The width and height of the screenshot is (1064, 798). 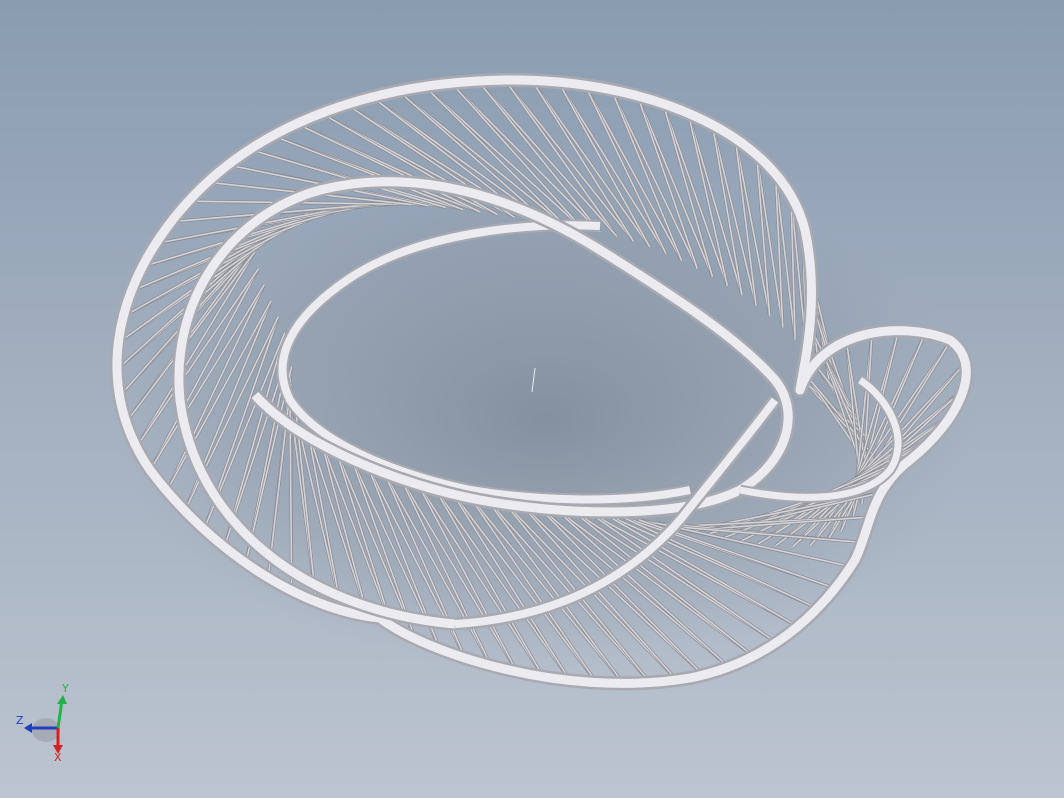 I want to click on x-axis-label: X, so click(x=58, y=756).